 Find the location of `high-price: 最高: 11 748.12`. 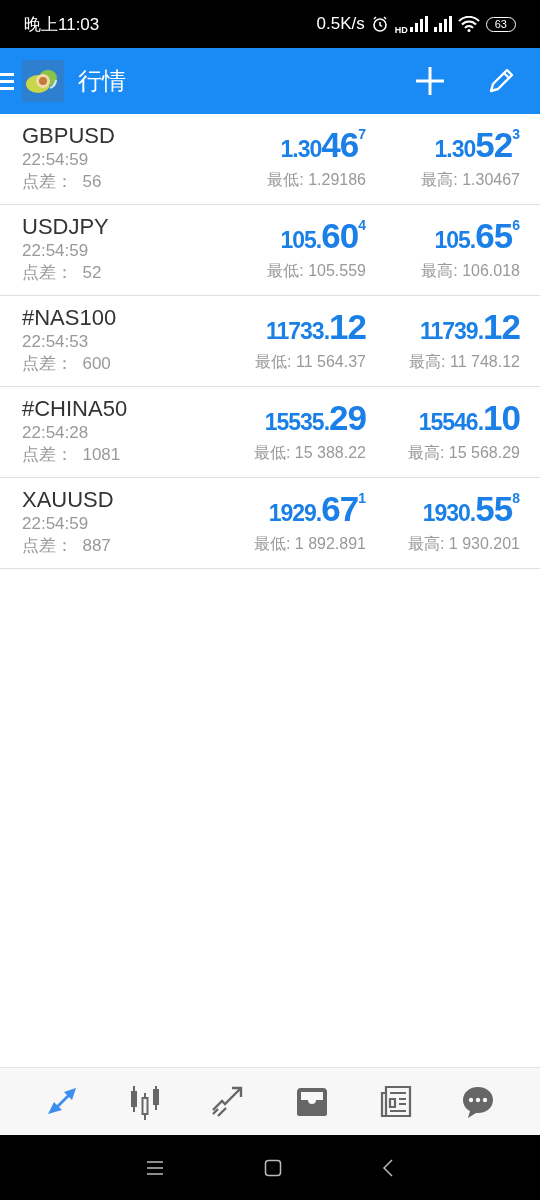

high-price: 最高: 11 748.12 is located at coordinates (464, 362).